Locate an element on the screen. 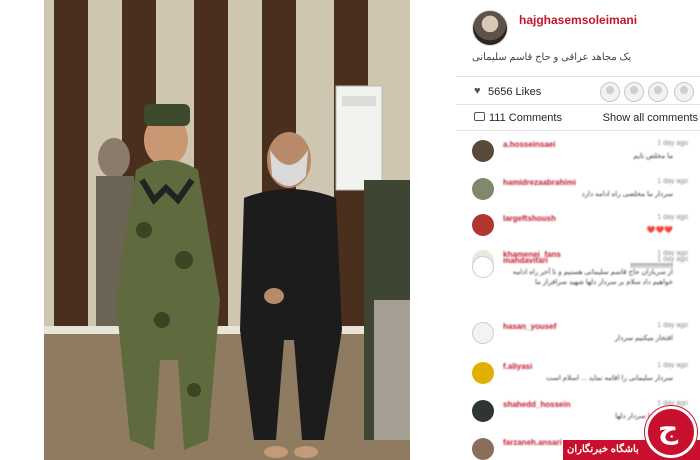 The image size is (700, 460). comment-text: سردار ما مخلصی راه ادامه دارد is located at coordinates (627, 194).